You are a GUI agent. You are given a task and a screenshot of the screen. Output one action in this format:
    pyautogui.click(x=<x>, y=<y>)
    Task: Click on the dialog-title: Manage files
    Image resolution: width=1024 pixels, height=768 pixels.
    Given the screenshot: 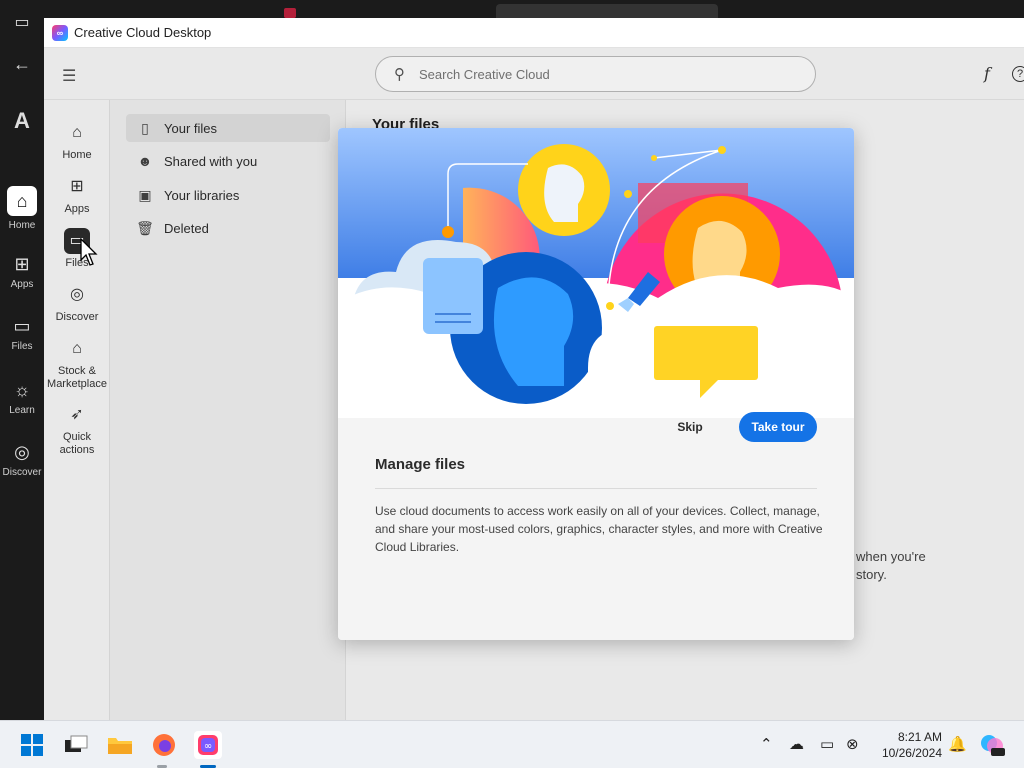 What is the action you would take?
    pyautogui.click(x=420, y=464)
    